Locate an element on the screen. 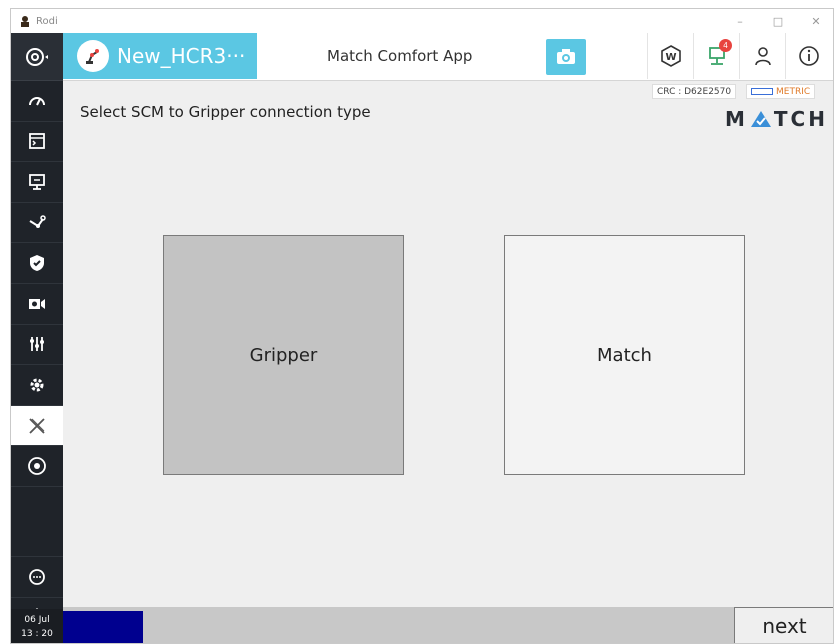 This screenshot has width=840, height=644. chat-icon is located at coordinates (37, 576).